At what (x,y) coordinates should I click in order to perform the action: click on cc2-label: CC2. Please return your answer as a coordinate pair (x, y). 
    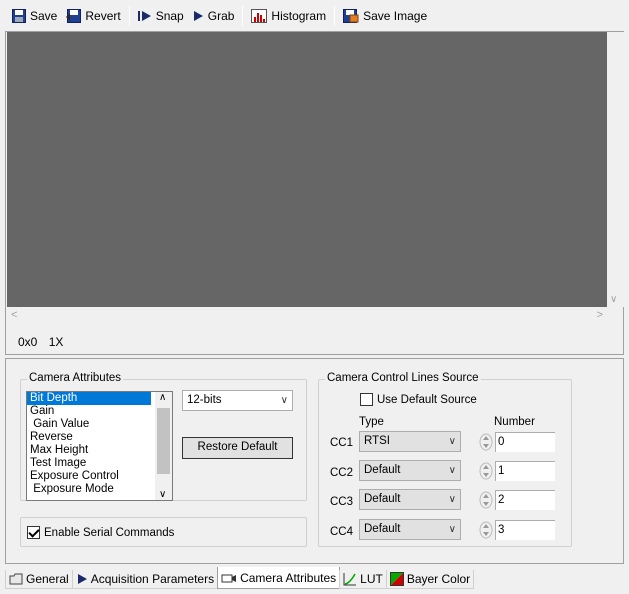
    Looking at the image, I should click on (342, 473).